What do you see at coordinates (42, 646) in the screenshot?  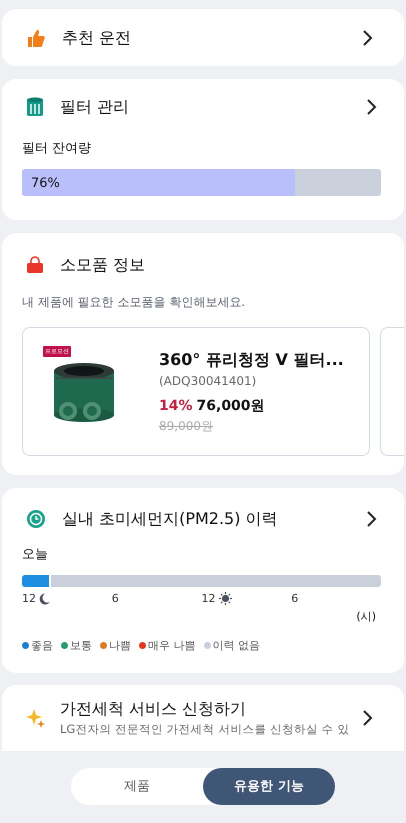 I see `legend-label: 좋음` at bounding box center [42, 646].